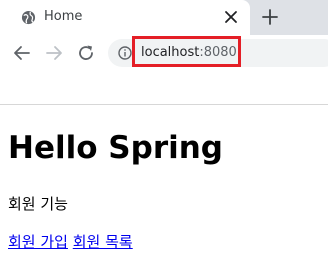 This screenshot has height=267, width=328. What do you see at coordinates (103, 242) in the screenshot?
I see `link-member-list: 회원 목록` at bounding box center [103, 242].